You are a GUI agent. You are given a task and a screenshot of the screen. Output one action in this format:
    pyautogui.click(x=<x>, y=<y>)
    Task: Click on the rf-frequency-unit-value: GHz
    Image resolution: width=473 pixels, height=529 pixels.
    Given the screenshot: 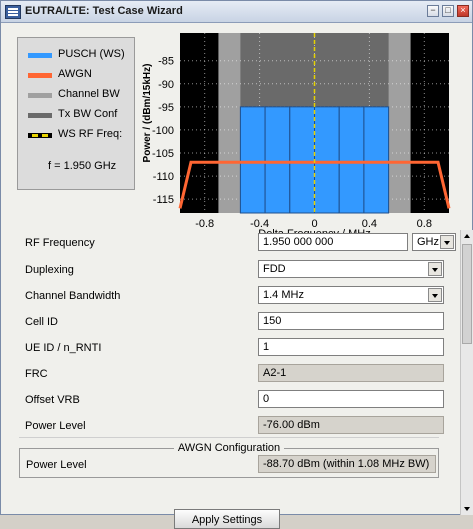 What is the action you would take?
    pyautogui.click(x=428, y=242)
    